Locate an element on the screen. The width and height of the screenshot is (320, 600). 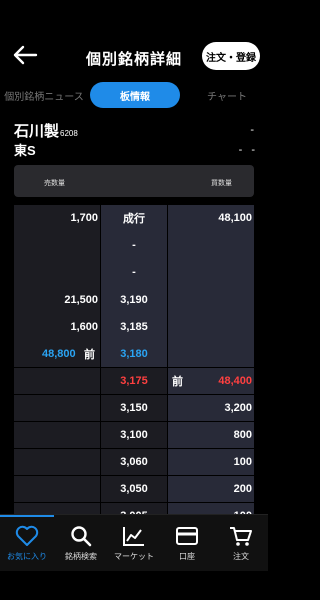
price-cell: 3,180 is located at coordinates (134, 353).